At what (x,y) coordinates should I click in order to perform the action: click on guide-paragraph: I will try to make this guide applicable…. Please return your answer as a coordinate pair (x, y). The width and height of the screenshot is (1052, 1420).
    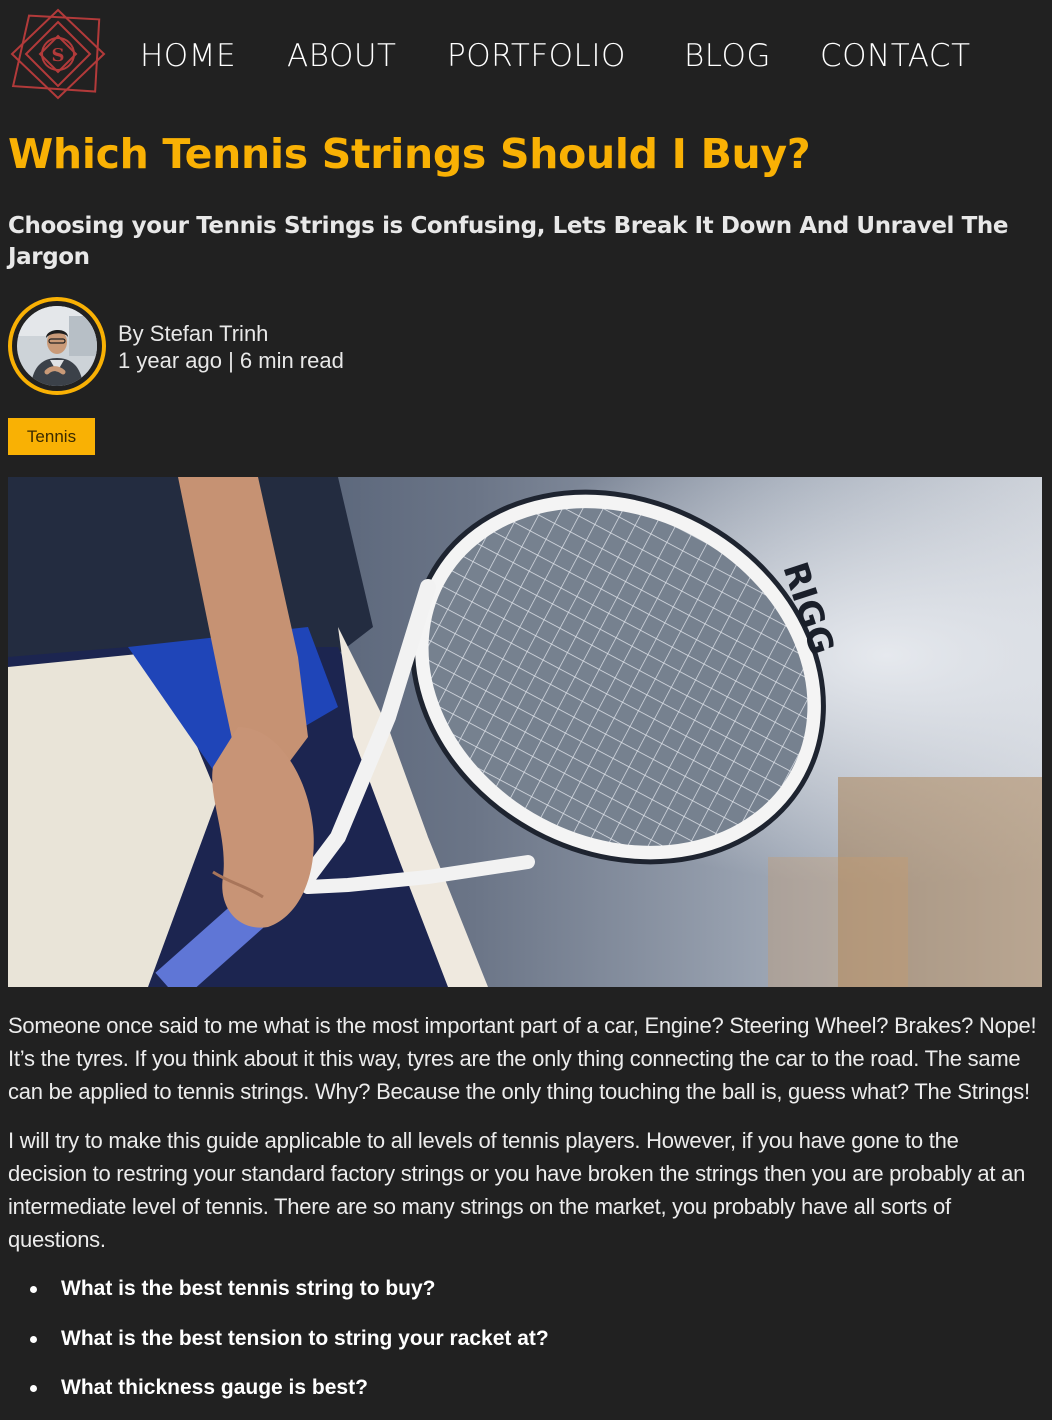
    Looking at the image, I should click on (517, 1190).